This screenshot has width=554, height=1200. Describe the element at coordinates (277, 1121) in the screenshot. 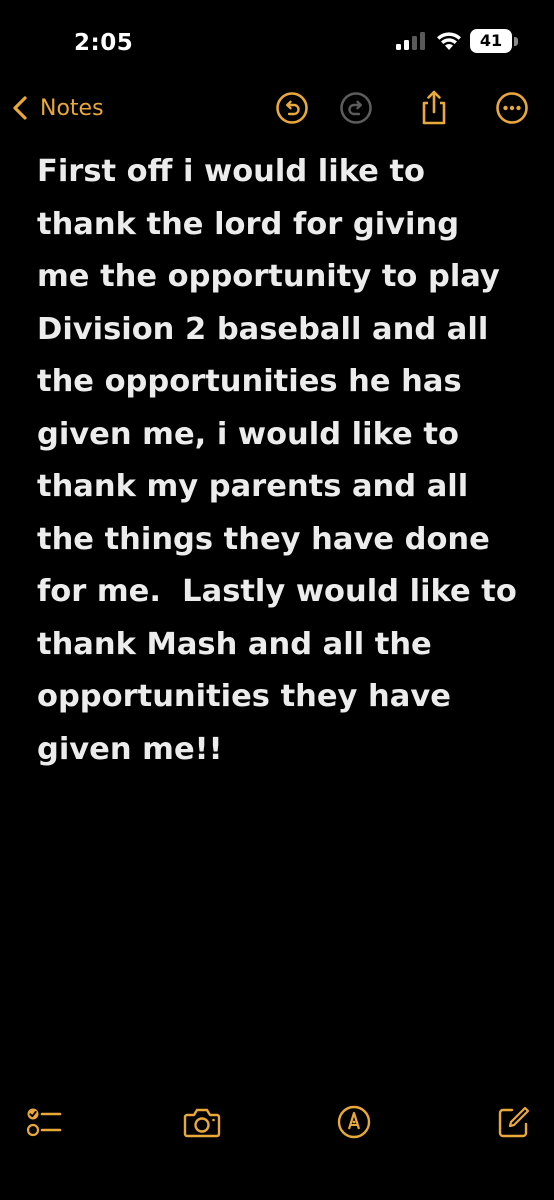

I see `bottom-toolbar` at that location.